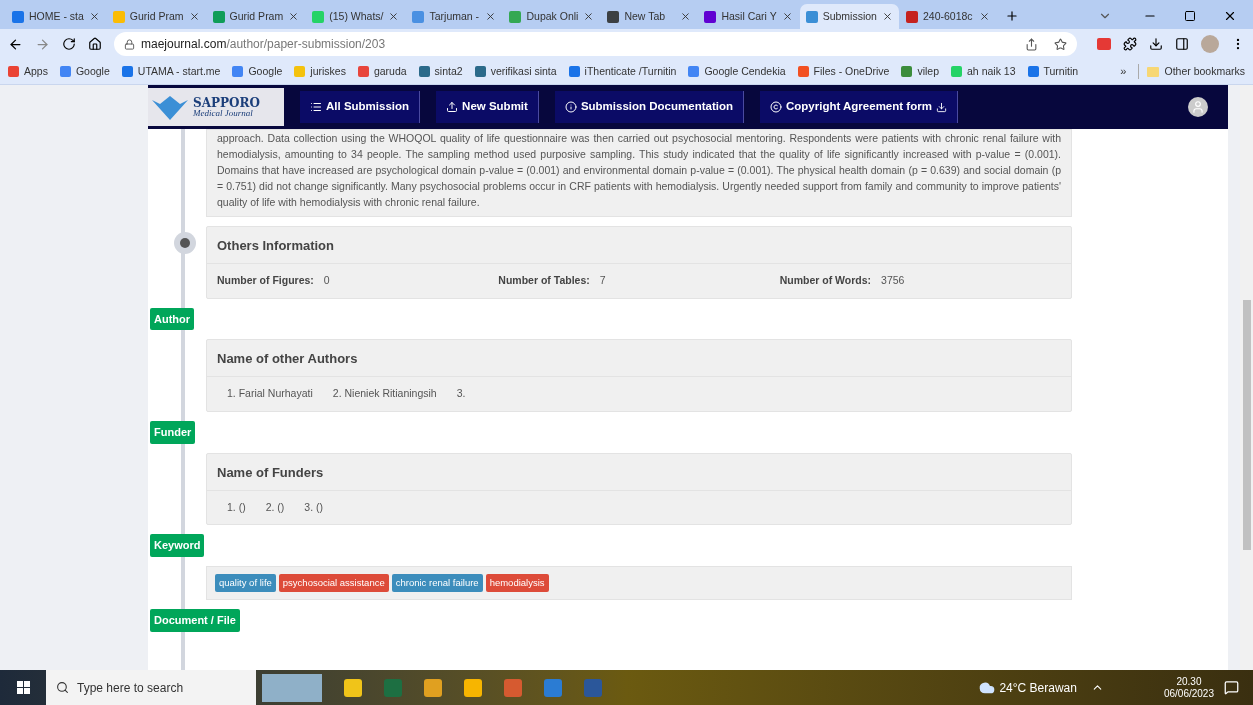  What do you see at coordinates (440, 71) in the screenshot?
I see `bookmark-item: sinta2` at bounding box center [440, 71].